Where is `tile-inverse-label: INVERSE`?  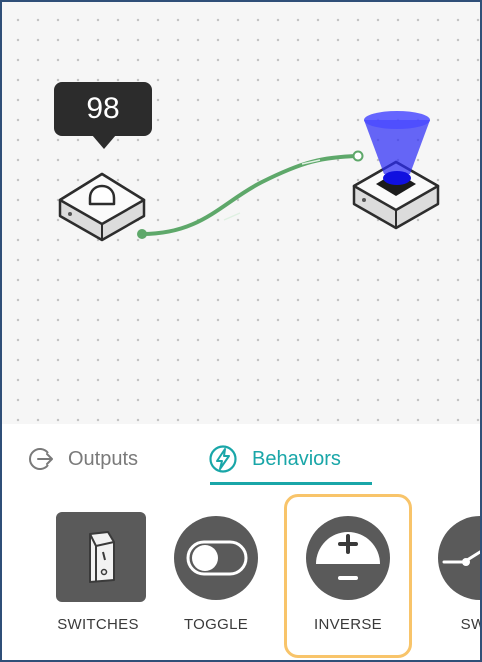
tile-inverse-label: INVERSE is located at coordinates (348, 624).